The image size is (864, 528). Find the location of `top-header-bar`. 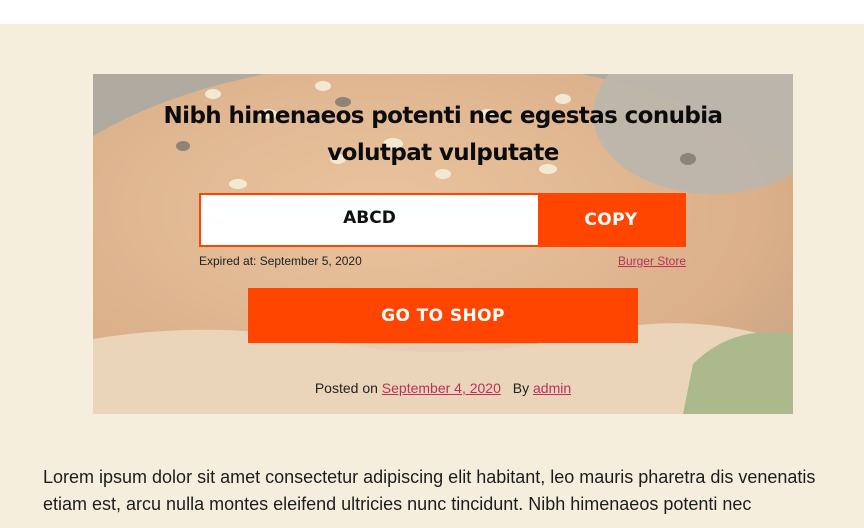

top-header-bar is located at coordinates (432, 12).